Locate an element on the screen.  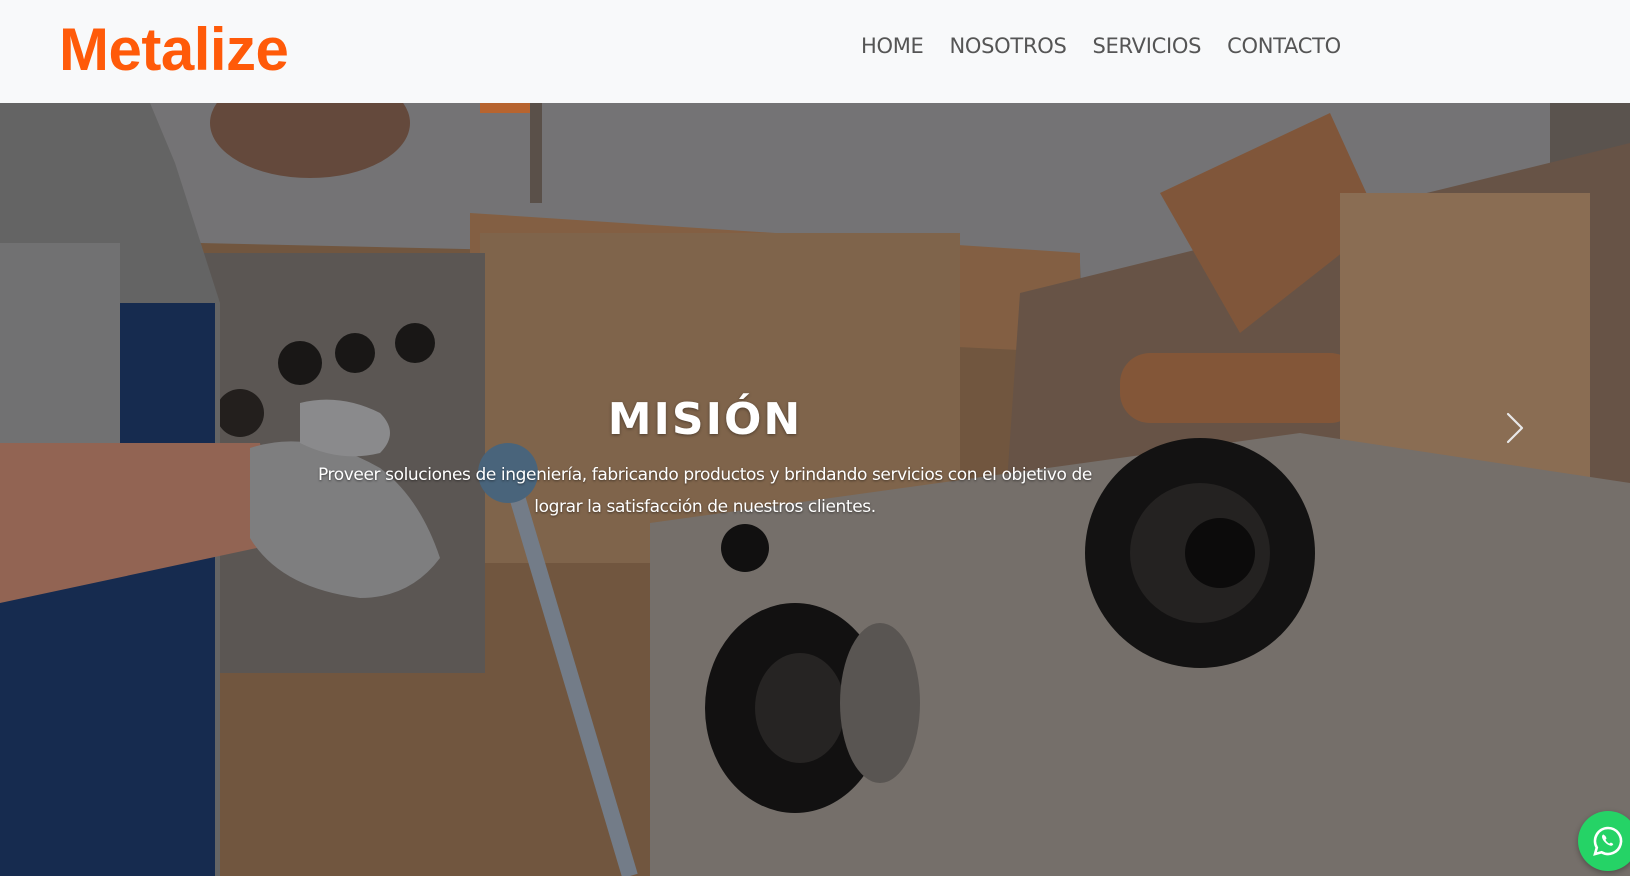
chevron-right-icon is located at coordinates (1515, 428).